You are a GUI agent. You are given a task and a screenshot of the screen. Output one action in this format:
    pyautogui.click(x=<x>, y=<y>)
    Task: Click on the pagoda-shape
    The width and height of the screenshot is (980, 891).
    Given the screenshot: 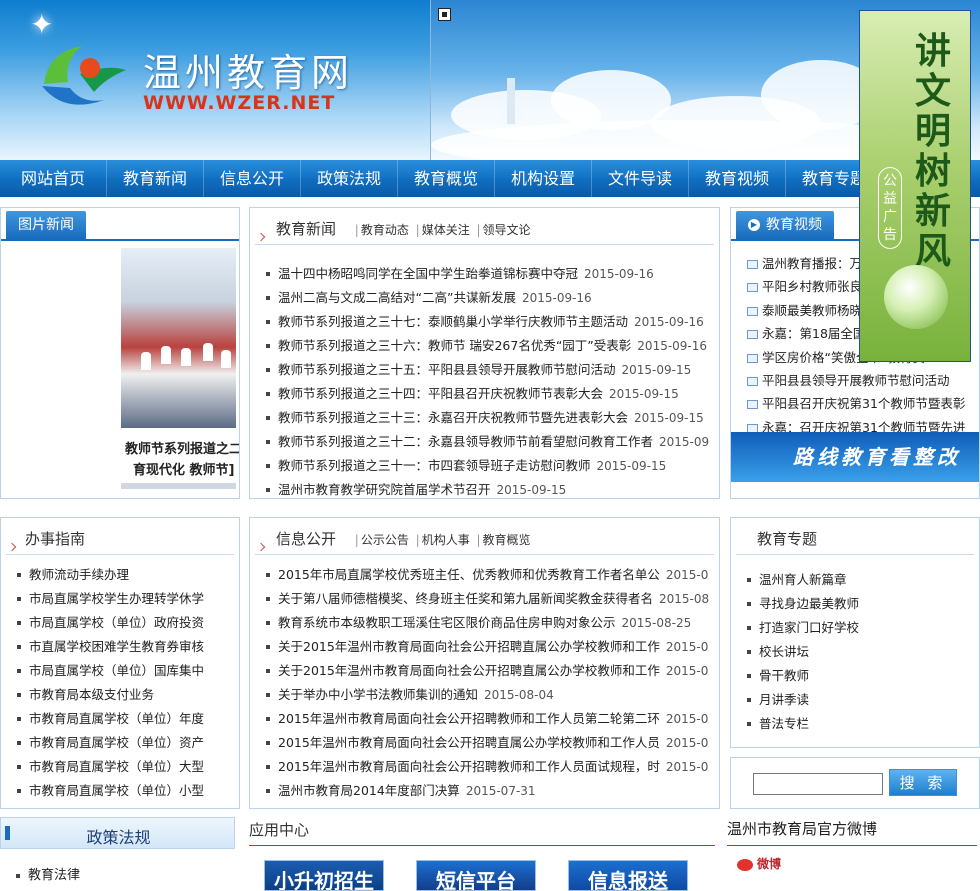 What is the action you would take?
    pyautogui.click(x=511, y=101)
    